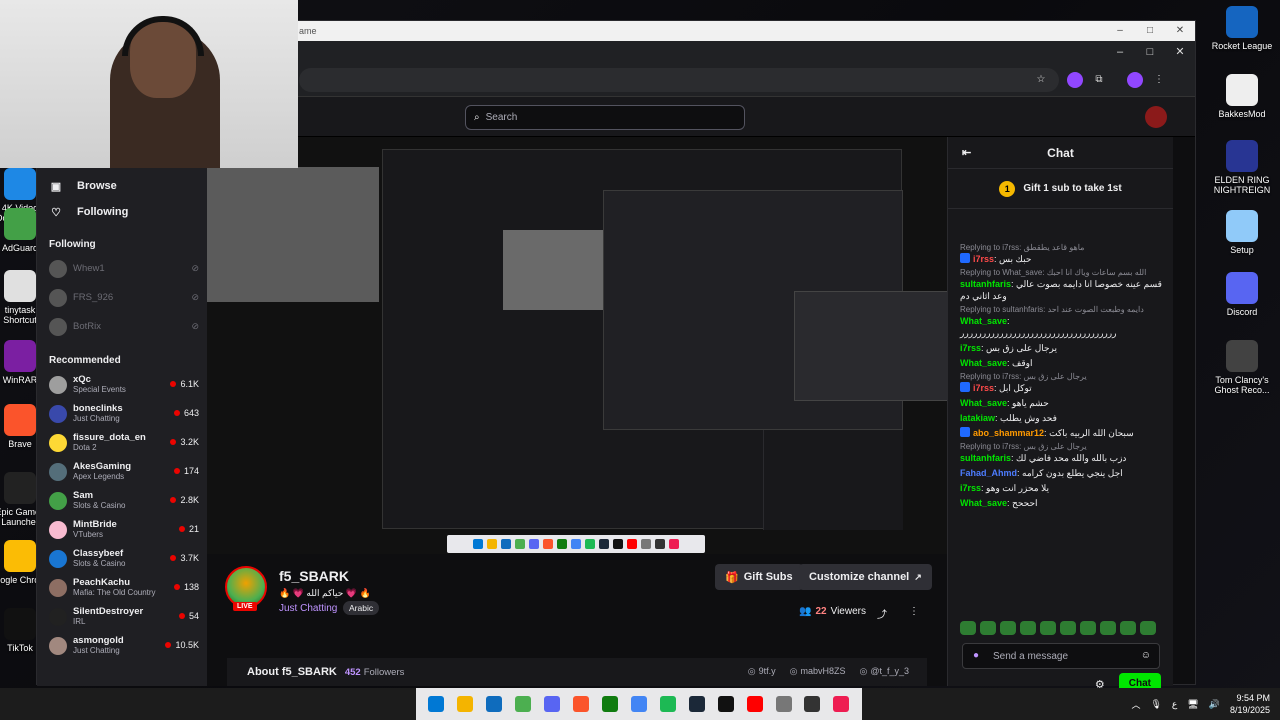  Describe the element at coordinates (122, 326) in the screenshot. I see `sidebar-channel: BotRix ⊘` at that location.